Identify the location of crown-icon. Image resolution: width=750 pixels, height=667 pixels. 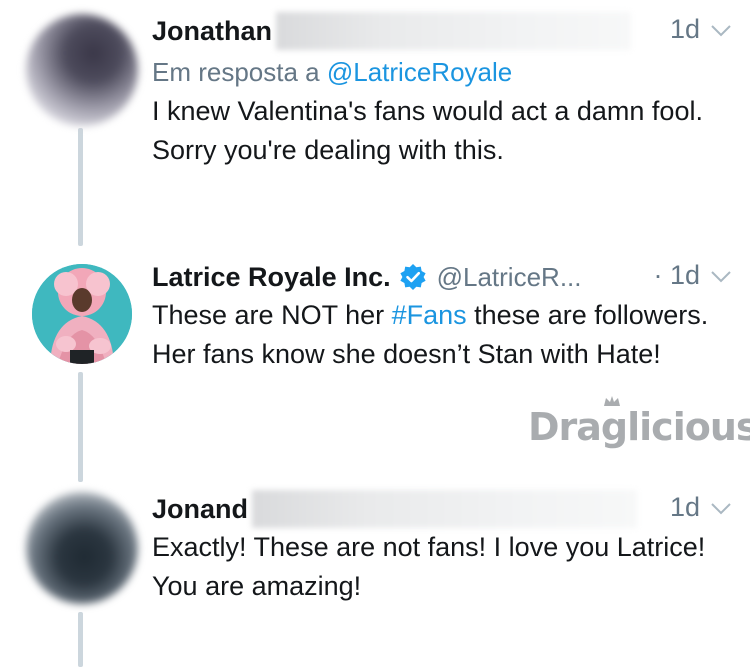
(612, 401).